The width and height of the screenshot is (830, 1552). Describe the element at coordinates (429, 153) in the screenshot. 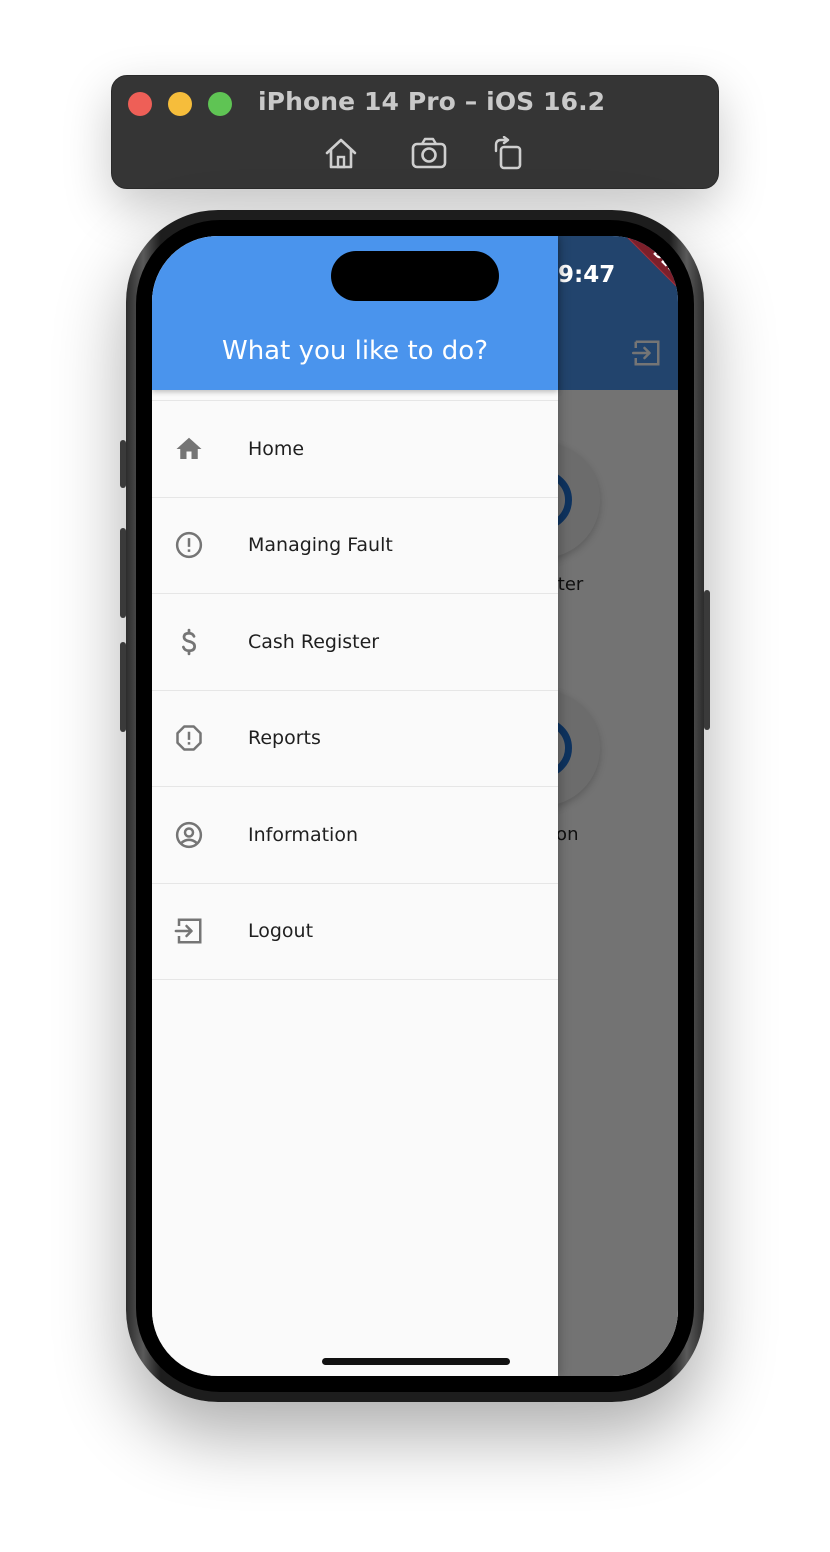

I see `screenshot-icon` at that location.